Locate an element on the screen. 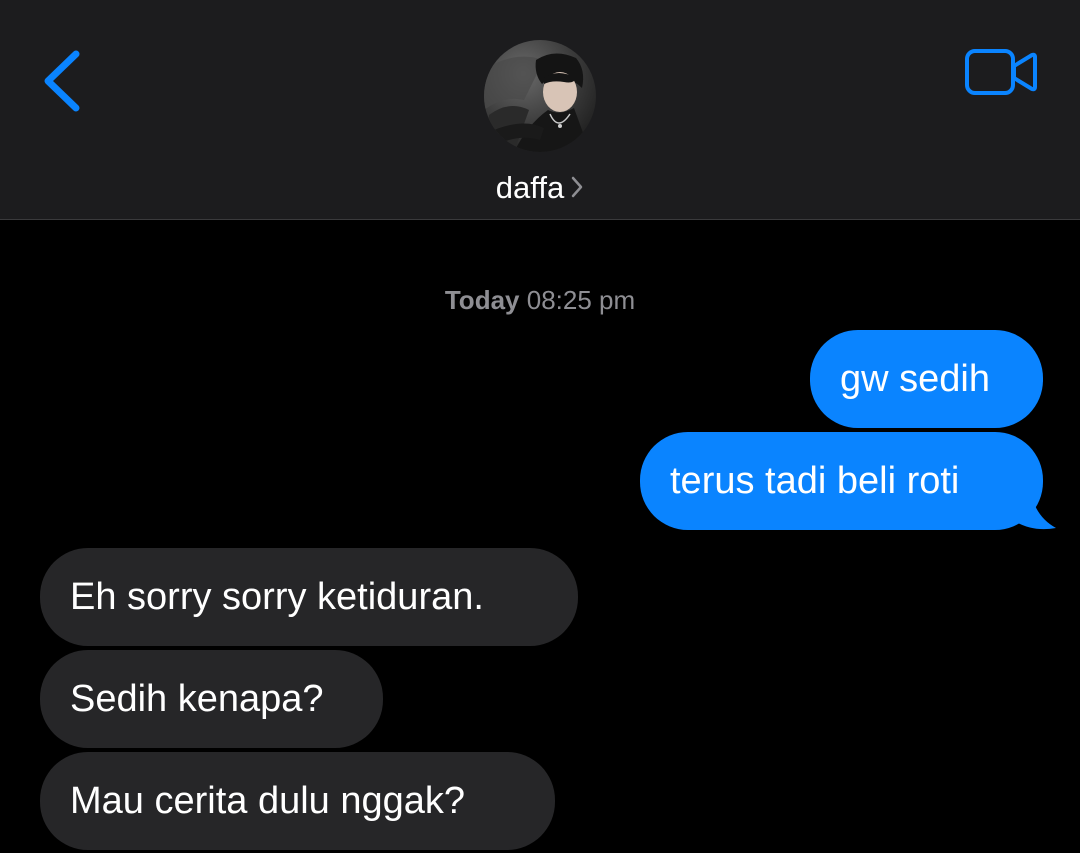 This screenshot has height=853, width=1080. incoming-message: Sedih kenapa? is located at coordinates (211, 699).